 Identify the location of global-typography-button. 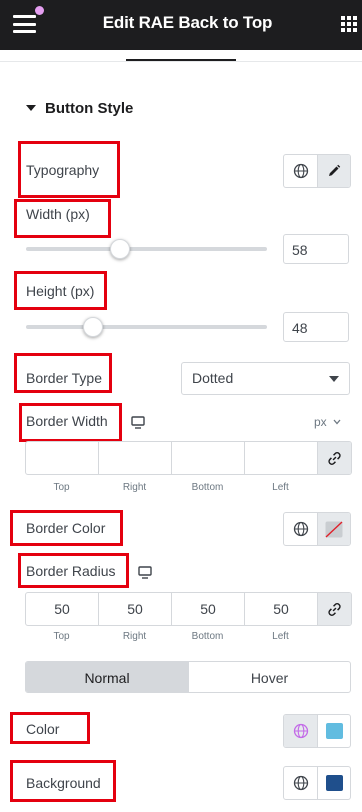
(300, 171).